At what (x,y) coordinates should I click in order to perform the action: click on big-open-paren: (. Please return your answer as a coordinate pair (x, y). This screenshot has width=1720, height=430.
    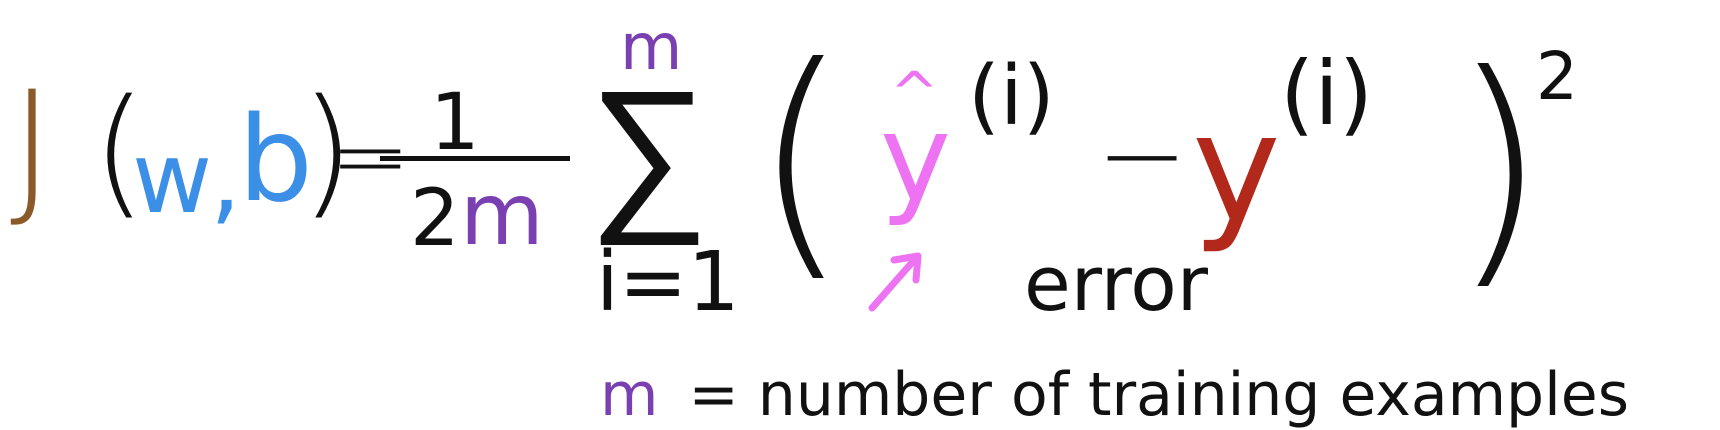
    Looking at the image, I should click on (801, 158).